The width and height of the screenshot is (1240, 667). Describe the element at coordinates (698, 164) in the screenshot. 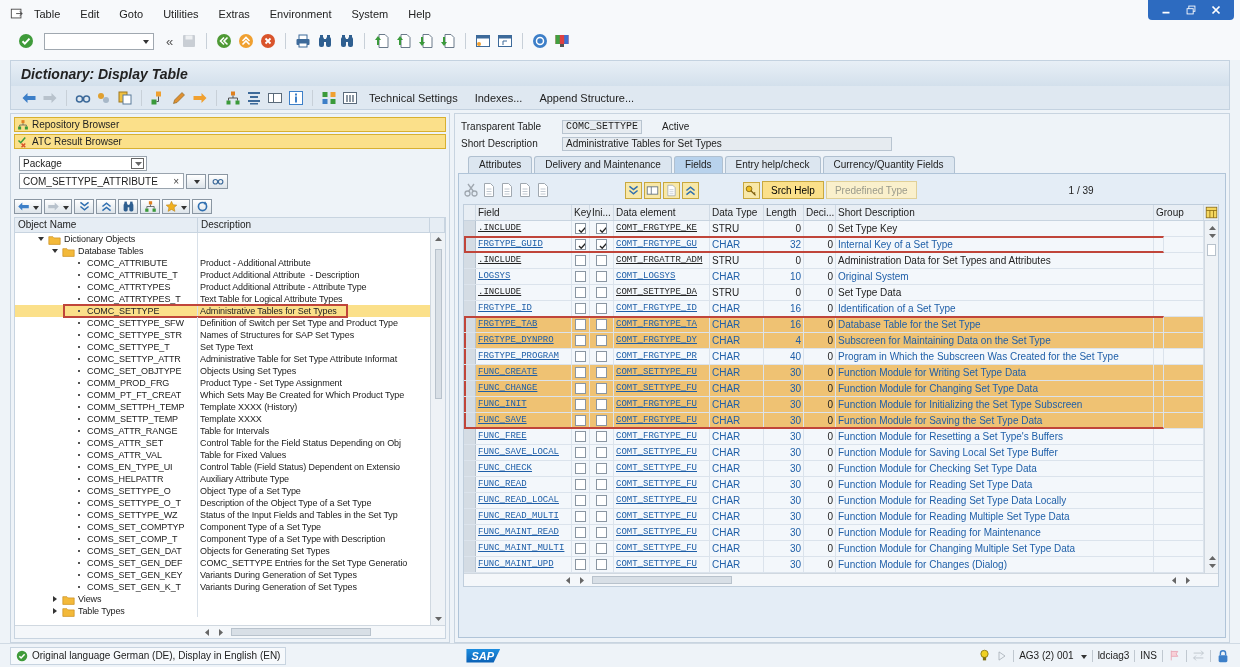

I see `tab: Fields` at that location.